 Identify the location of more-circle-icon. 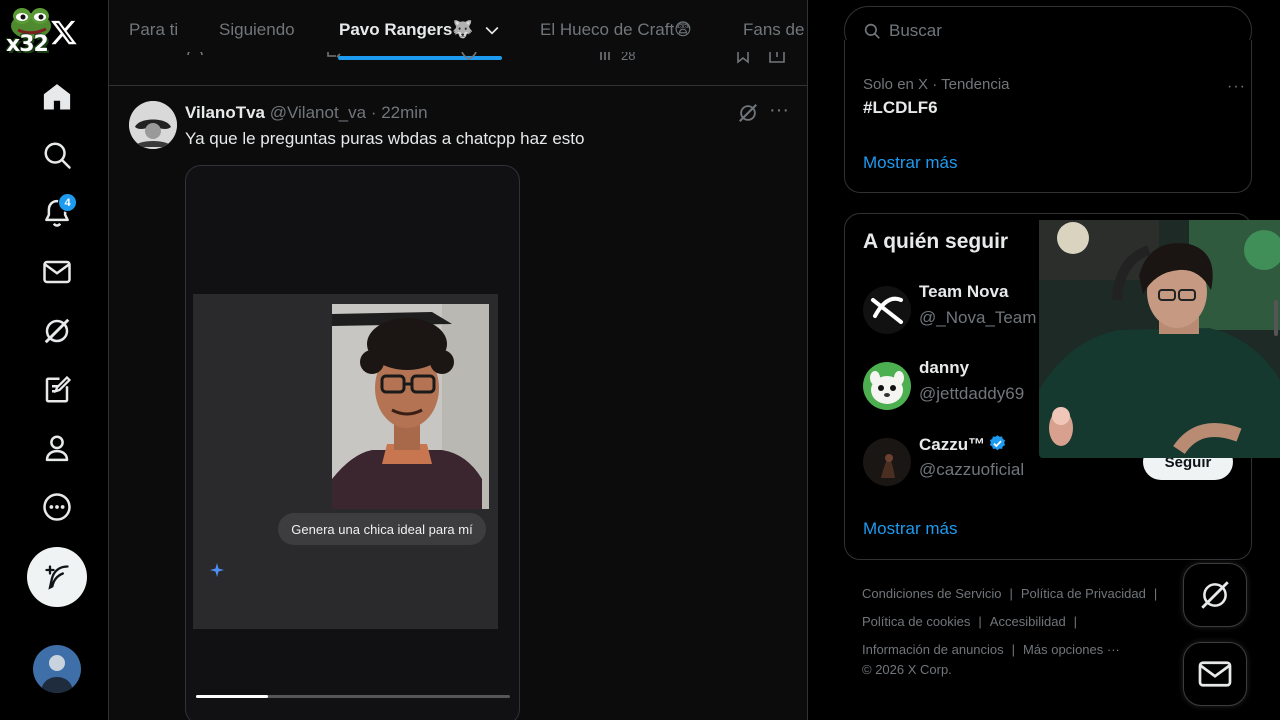
(57, 507).